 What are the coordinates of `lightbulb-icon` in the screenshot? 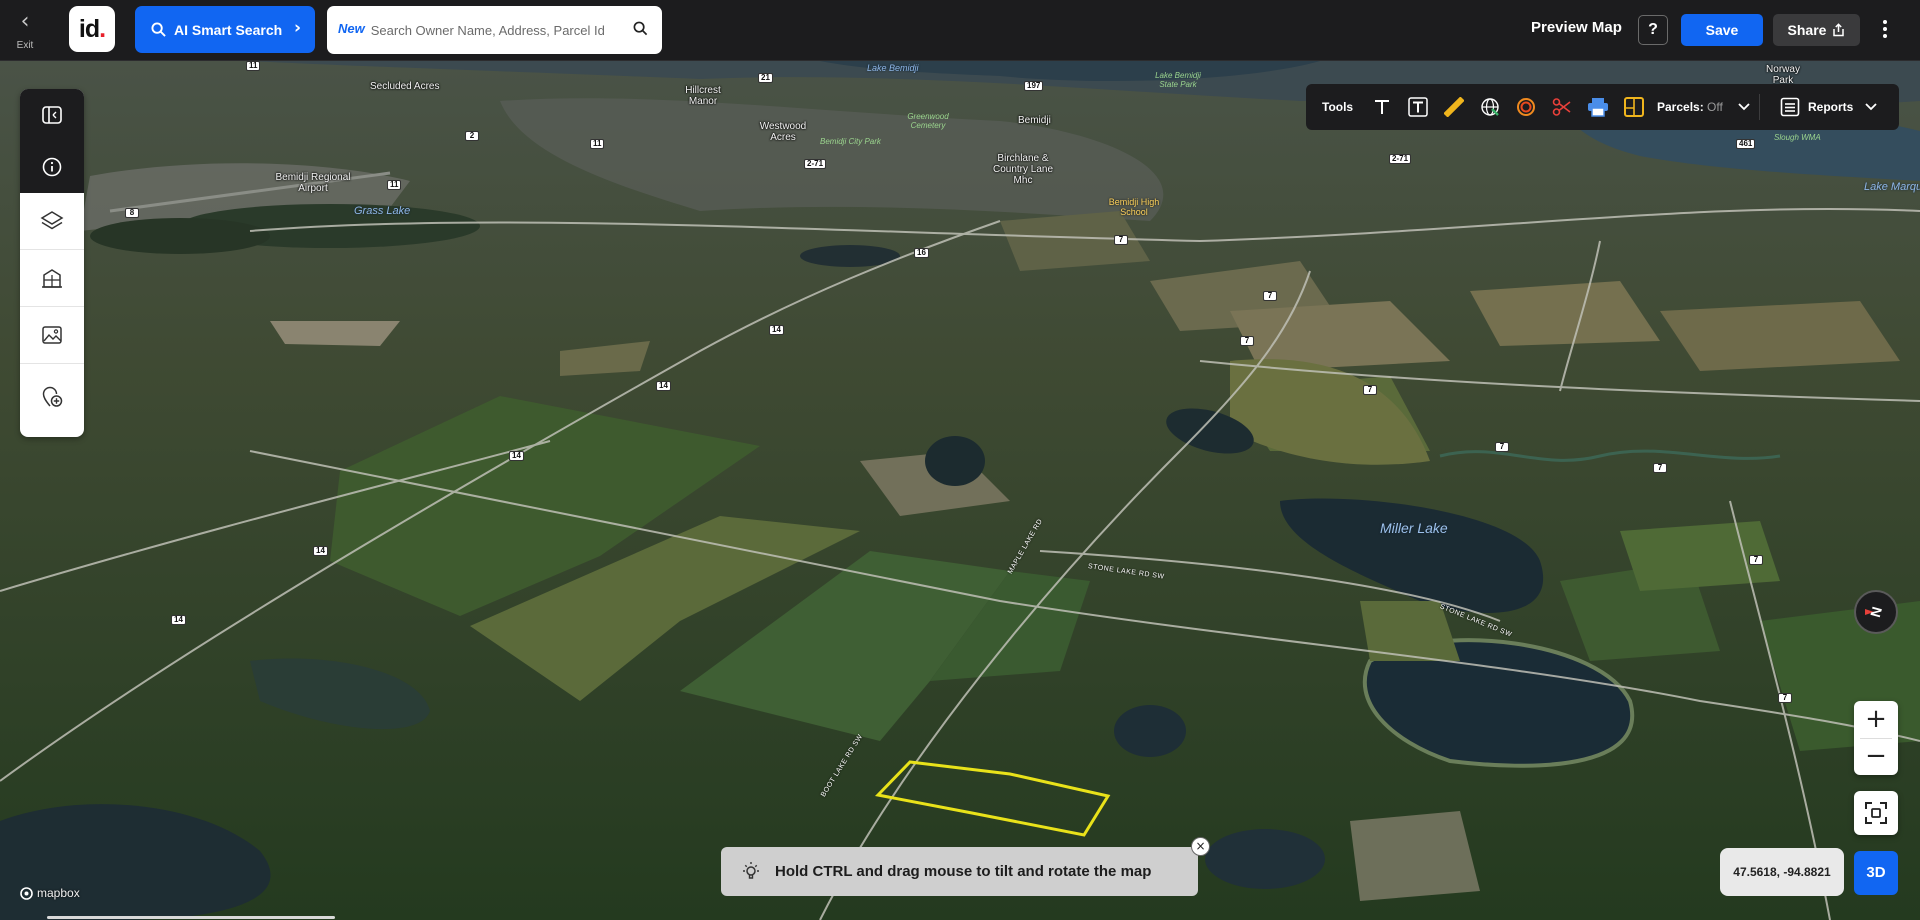 It's located at (751, 870).